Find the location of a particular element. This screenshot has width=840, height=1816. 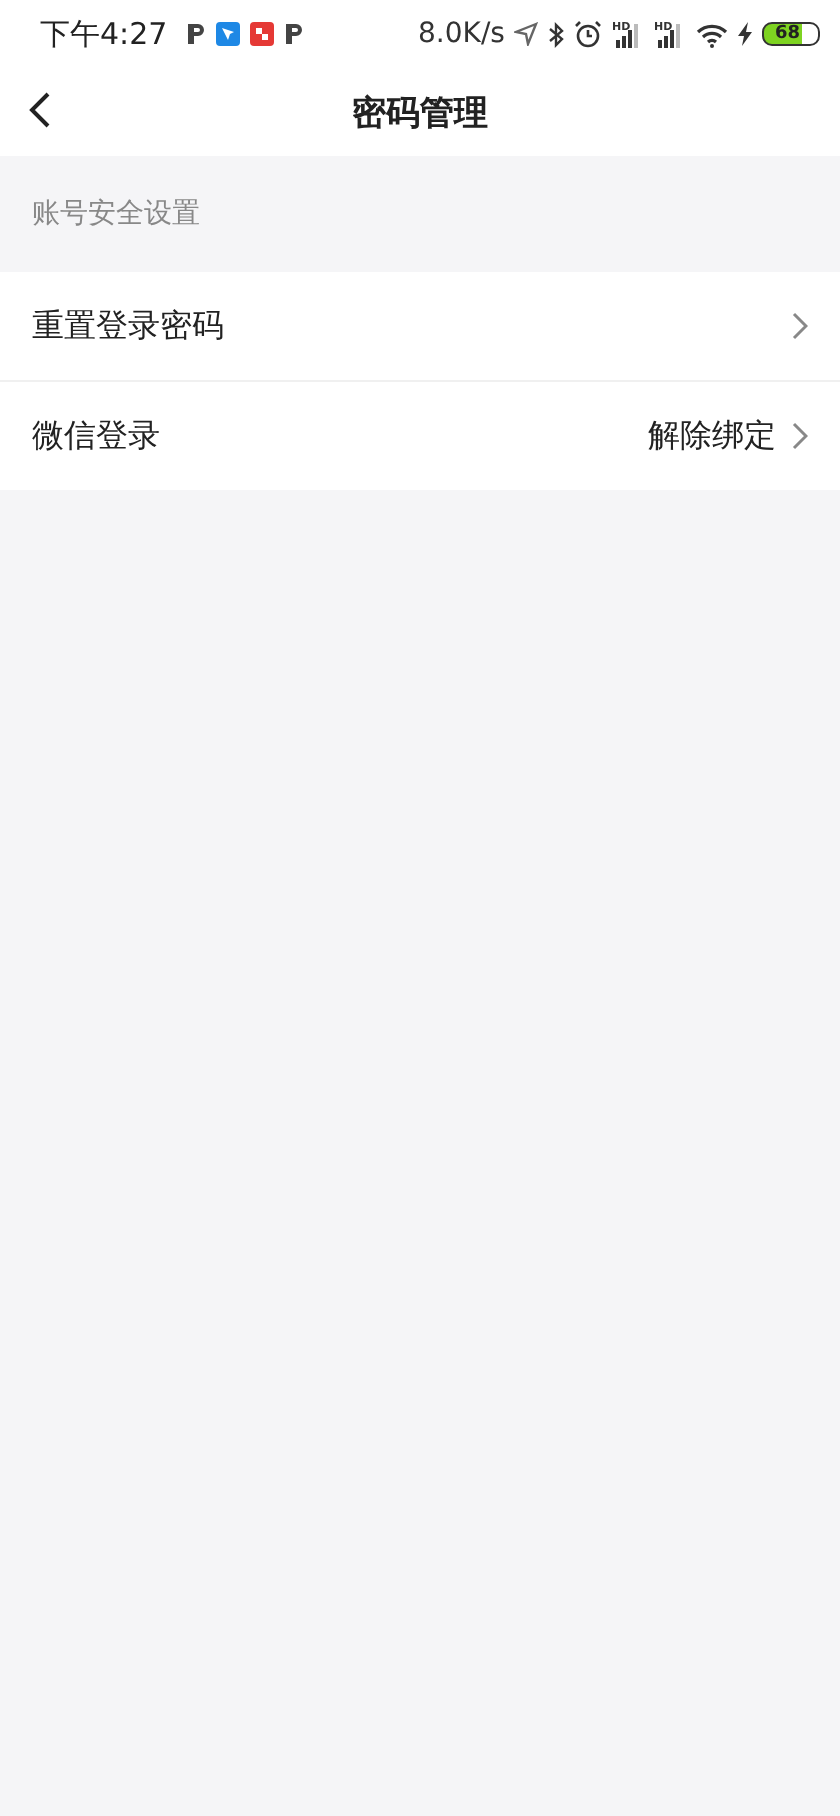

bluetooth-icon is located at coordinates (556, 34).